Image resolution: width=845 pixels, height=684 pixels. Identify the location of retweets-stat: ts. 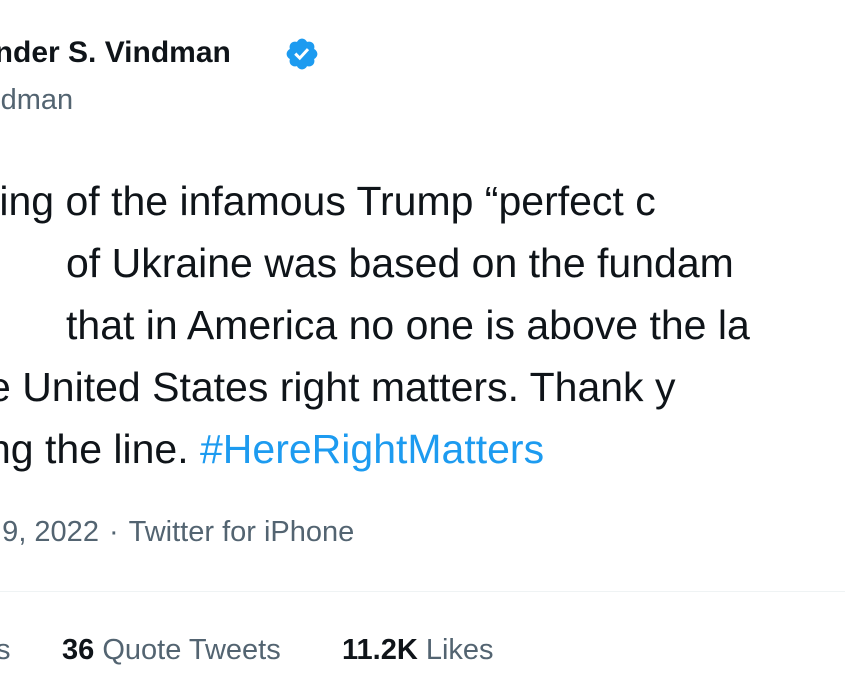
(5, 650).